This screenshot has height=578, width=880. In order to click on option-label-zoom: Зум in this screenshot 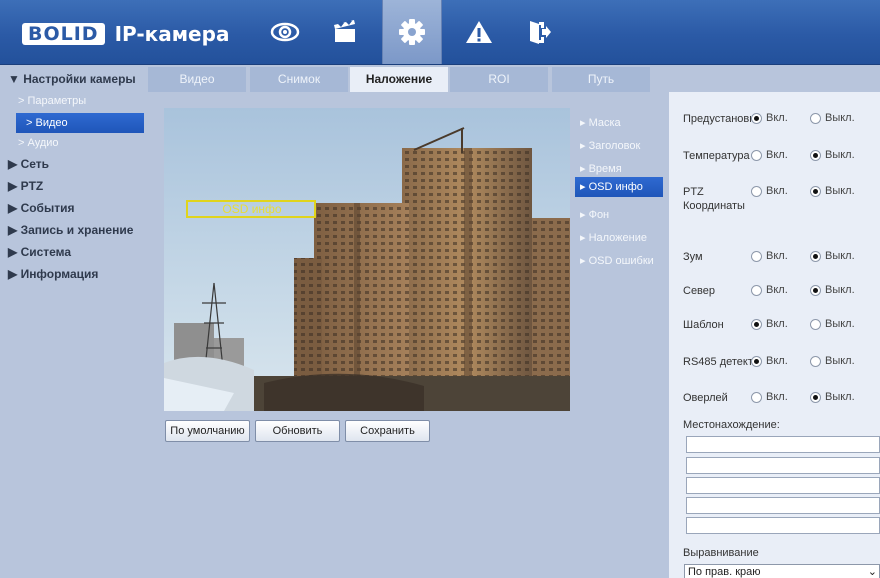, I will do `click(693, 257)`.